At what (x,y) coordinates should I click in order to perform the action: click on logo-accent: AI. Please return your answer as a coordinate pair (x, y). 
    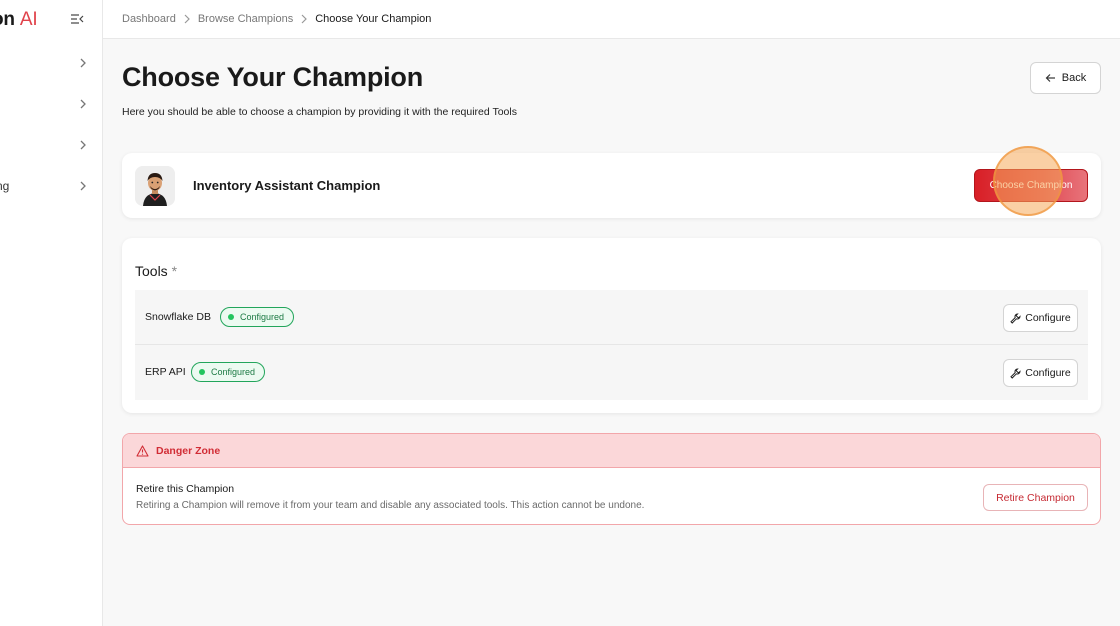
    Looking at the image, I should click on (28, 19).